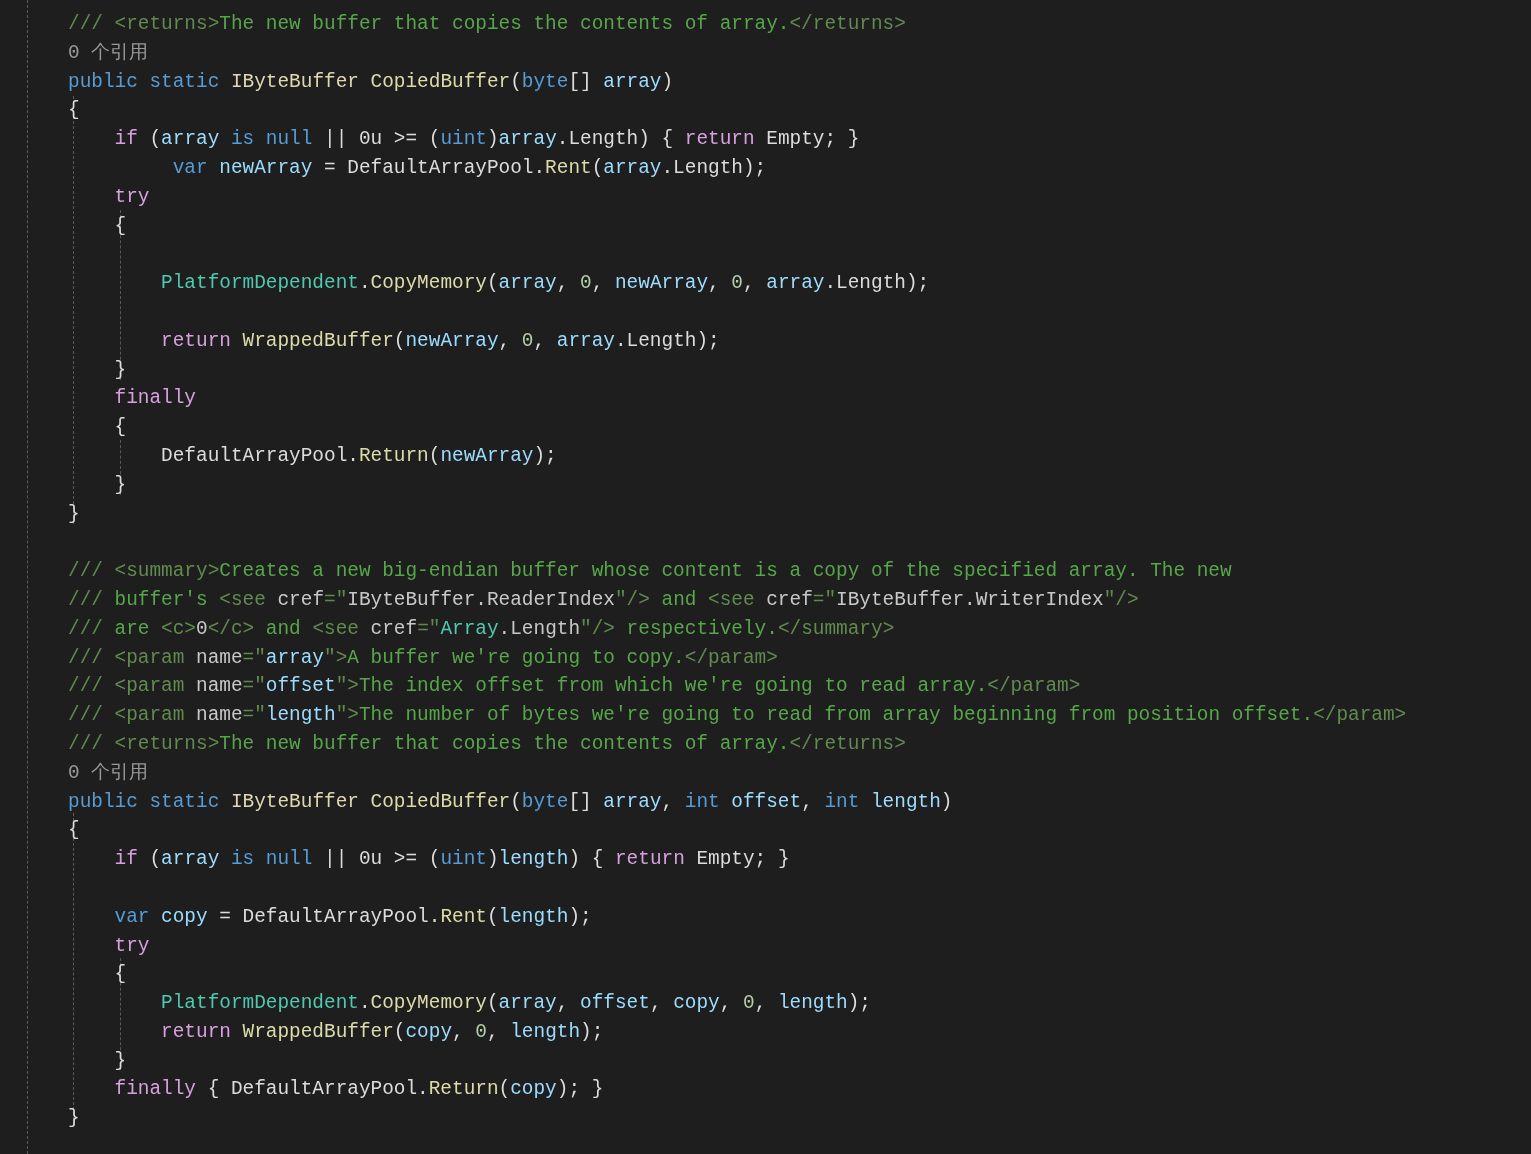  What do you see at coordinates (482, 629) in the screenshot?
I see `code-line: /// are <c>0</c> and <see cref="Array.Length"/> respectively.</summary>` at bounding box center [482, 629].